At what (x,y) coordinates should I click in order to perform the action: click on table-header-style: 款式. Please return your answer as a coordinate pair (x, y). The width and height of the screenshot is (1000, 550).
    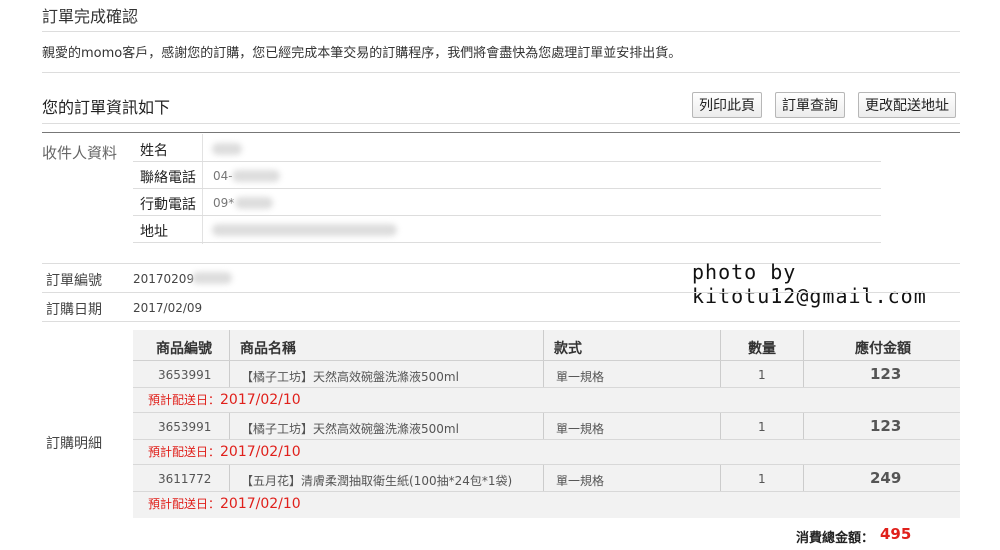
    Looking at the image, I should click on (568, 349).